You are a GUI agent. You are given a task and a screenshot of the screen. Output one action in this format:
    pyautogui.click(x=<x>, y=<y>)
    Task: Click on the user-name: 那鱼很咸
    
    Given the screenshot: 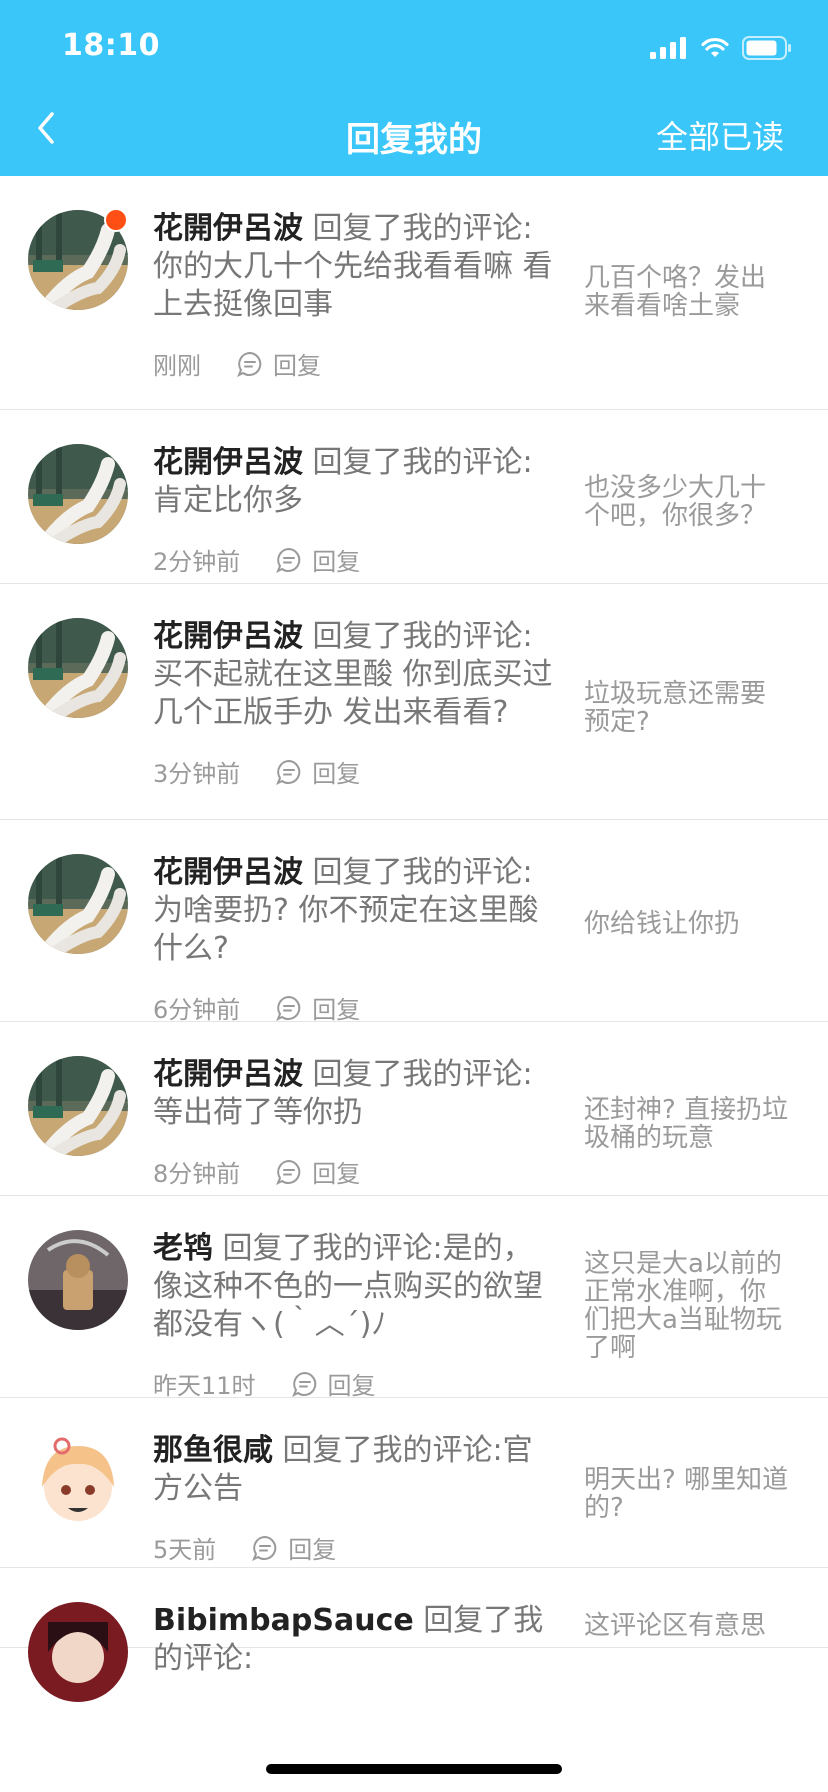 What is the action you would take?
    pyautogui.click(x=213, y=1450)
    